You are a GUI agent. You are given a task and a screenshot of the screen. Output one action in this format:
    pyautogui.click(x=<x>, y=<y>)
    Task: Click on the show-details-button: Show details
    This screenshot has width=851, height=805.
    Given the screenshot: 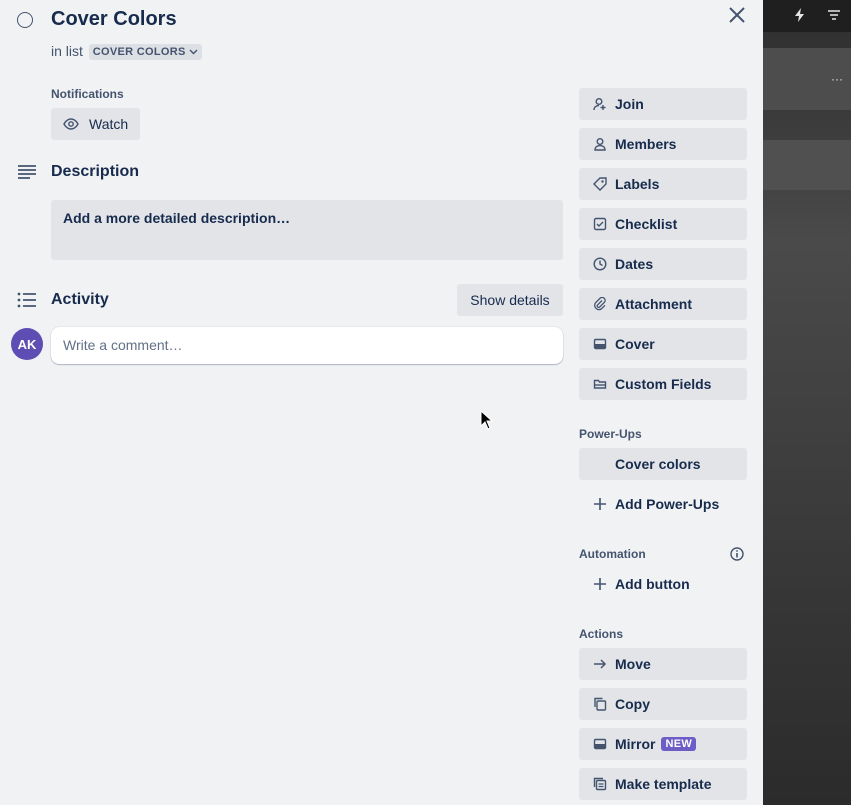 What is the action you would take?
    pyautogui.click(x=510, y=300)
    